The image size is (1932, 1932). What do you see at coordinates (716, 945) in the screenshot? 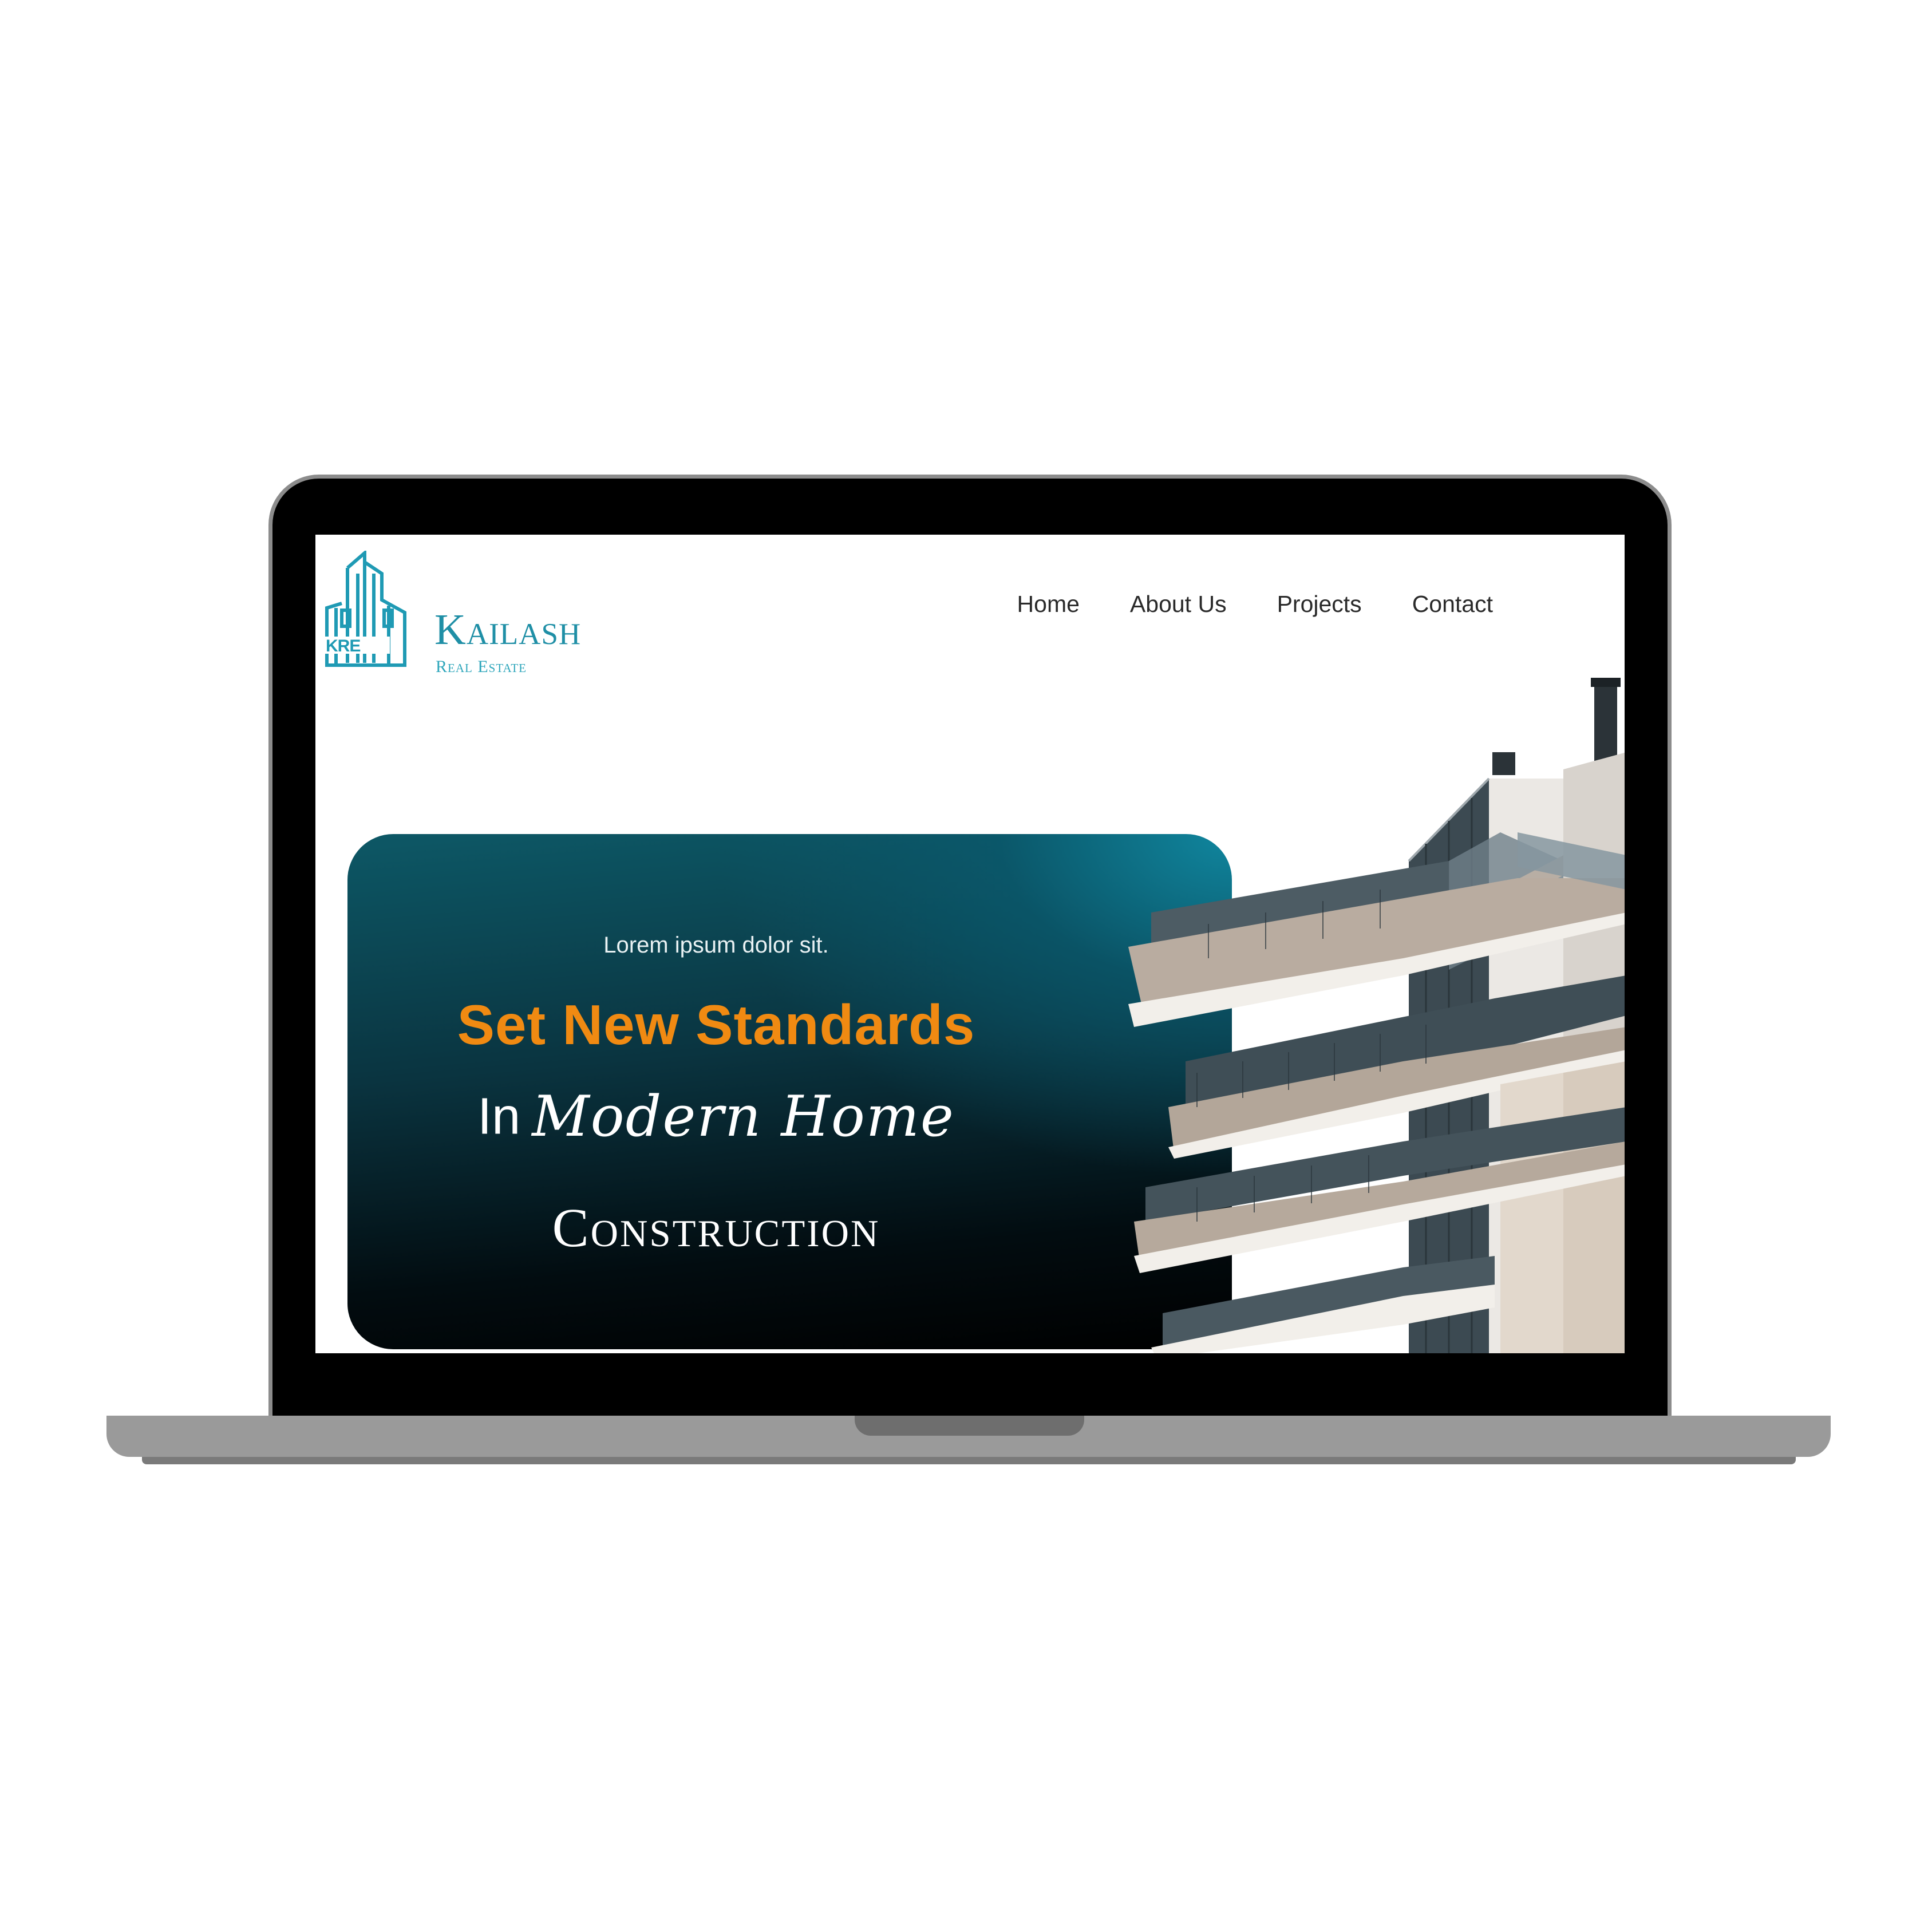
I see `hero-eyebrow: Lorem ipsum dolor sit.` at bounding box center [716, 945].